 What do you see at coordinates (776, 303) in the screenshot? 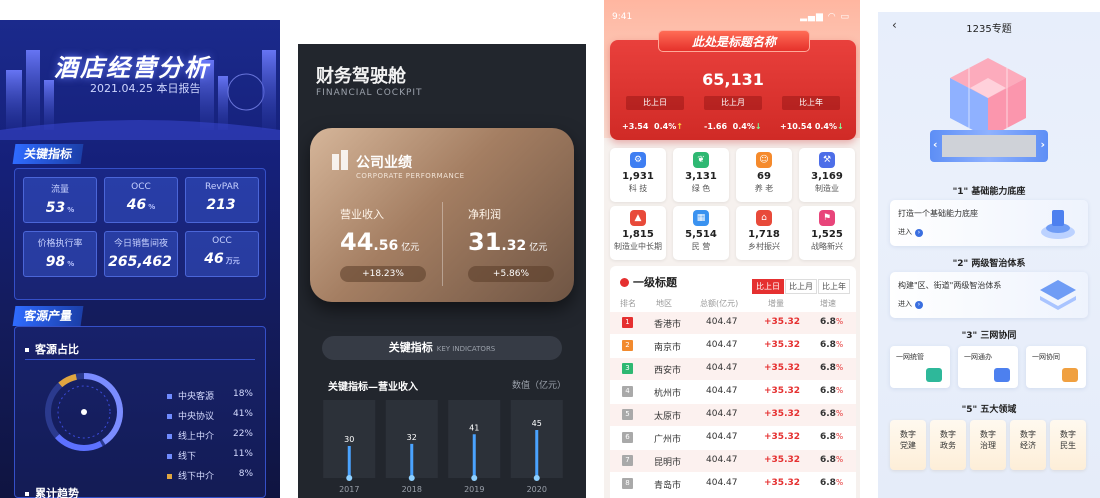
I see `col-header-increment: 增量` at bounding box center [776, 303].